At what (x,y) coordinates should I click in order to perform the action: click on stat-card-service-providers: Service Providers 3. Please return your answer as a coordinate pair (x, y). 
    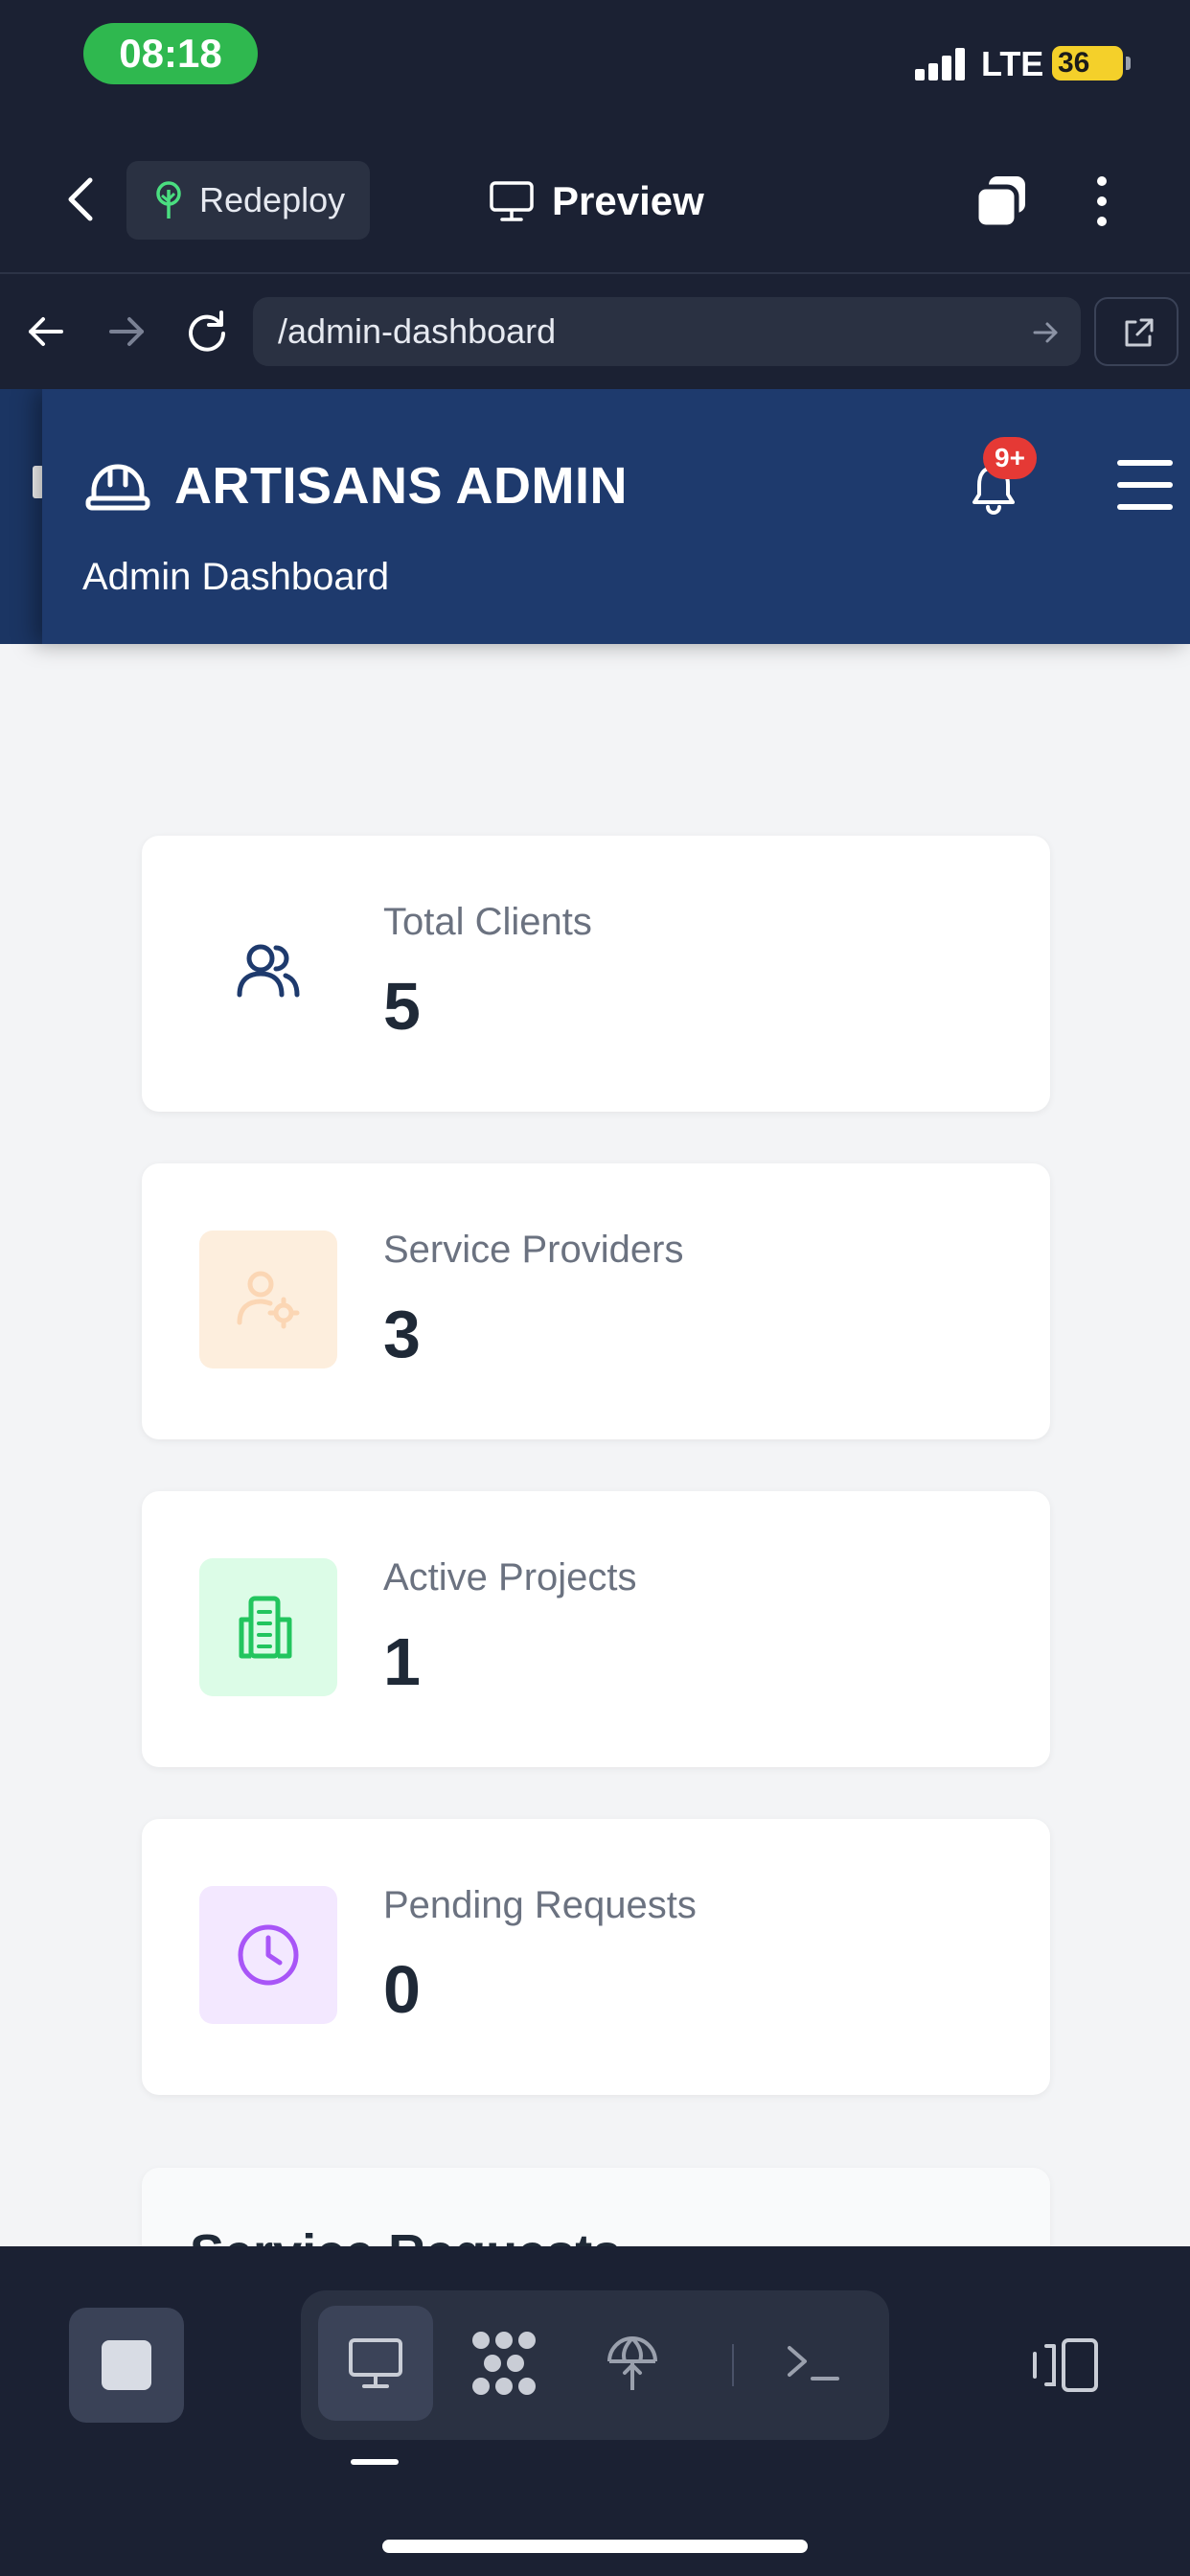
    Looking at the image, I should click on (596, 1301).